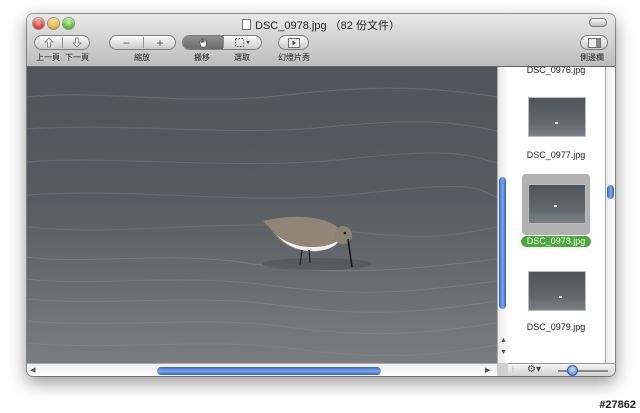 The width and height of the screenshot is (640, 413). What do you see at coordinates (557, 204) in the screenshot?
I see `thumbnail-3-selected` at bounding box center [557, 204].